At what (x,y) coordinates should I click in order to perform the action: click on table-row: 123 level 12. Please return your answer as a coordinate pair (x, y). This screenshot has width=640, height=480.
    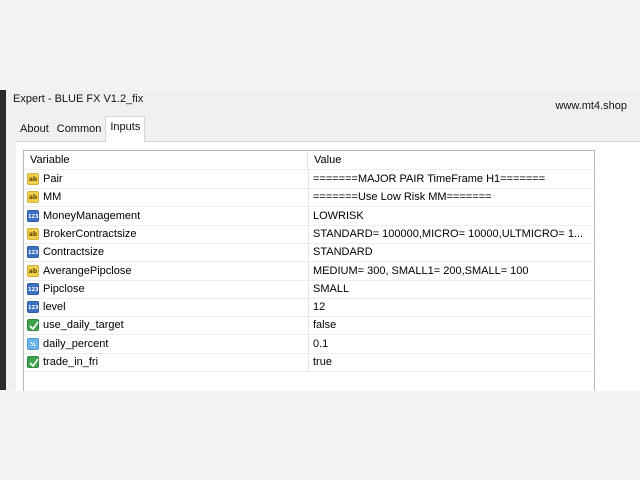
    Looking at the image, I should click on (309, 308).